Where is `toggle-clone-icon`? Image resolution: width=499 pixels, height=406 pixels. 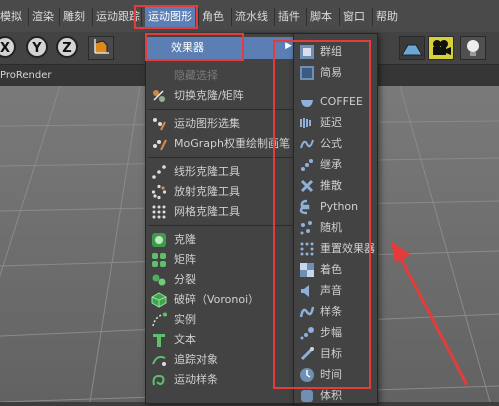
toggle-clone-icon is located at coordinates (159, 96).